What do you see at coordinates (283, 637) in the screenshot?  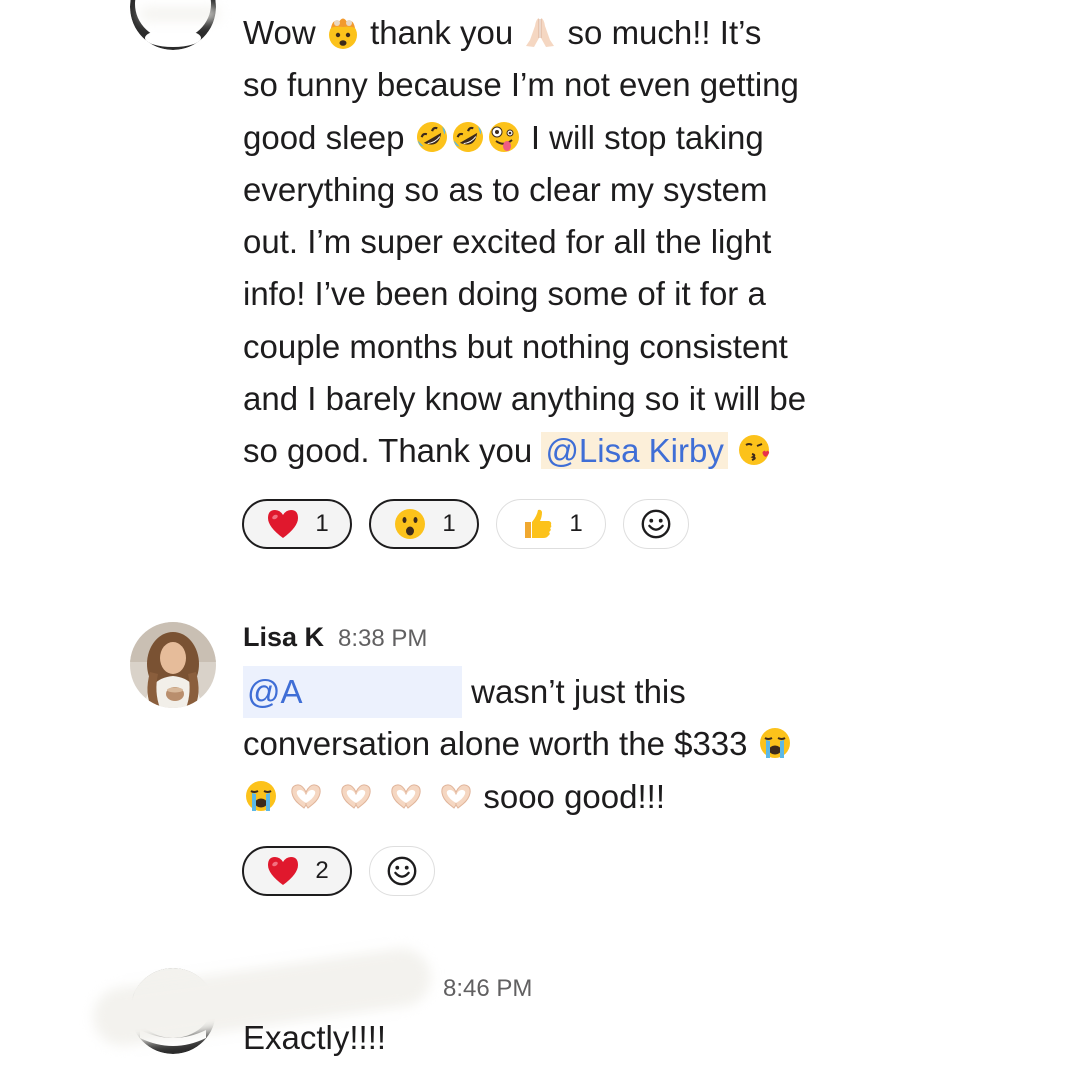 I see `sender-name: Lisa K` at bounding box center [283, 637].